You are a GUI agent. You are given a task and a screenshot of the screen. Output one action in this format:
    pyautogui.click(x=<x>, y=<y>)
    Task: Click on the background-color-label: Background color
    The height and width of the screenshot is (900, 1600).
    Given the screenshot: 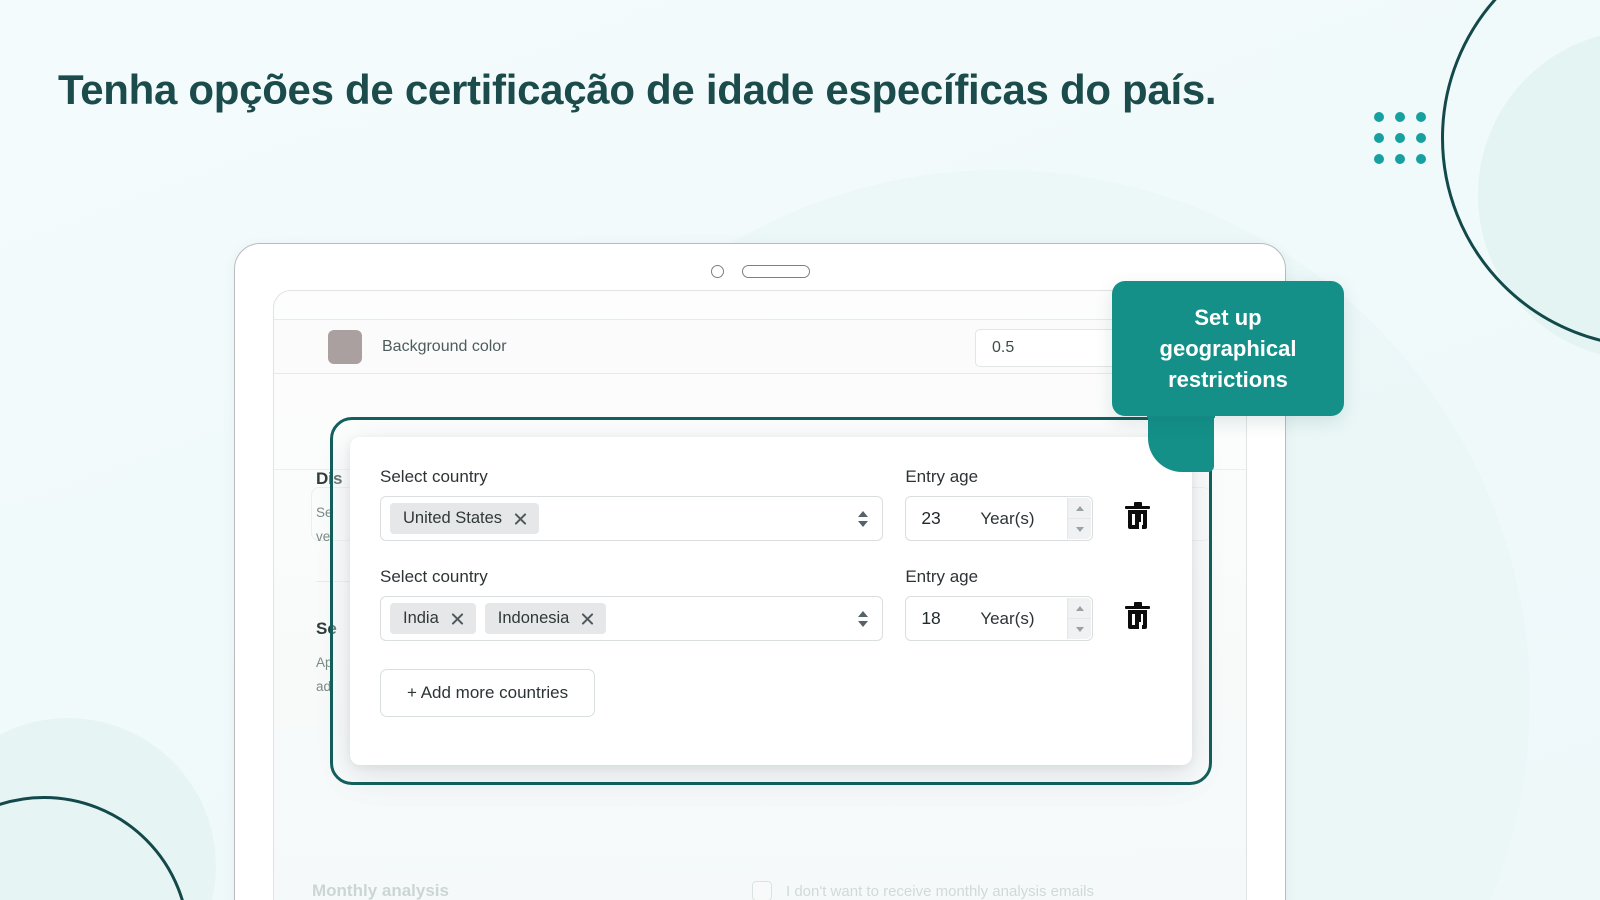 What is the action you would take?
    pyautogui.click(x=444, y=346)
    